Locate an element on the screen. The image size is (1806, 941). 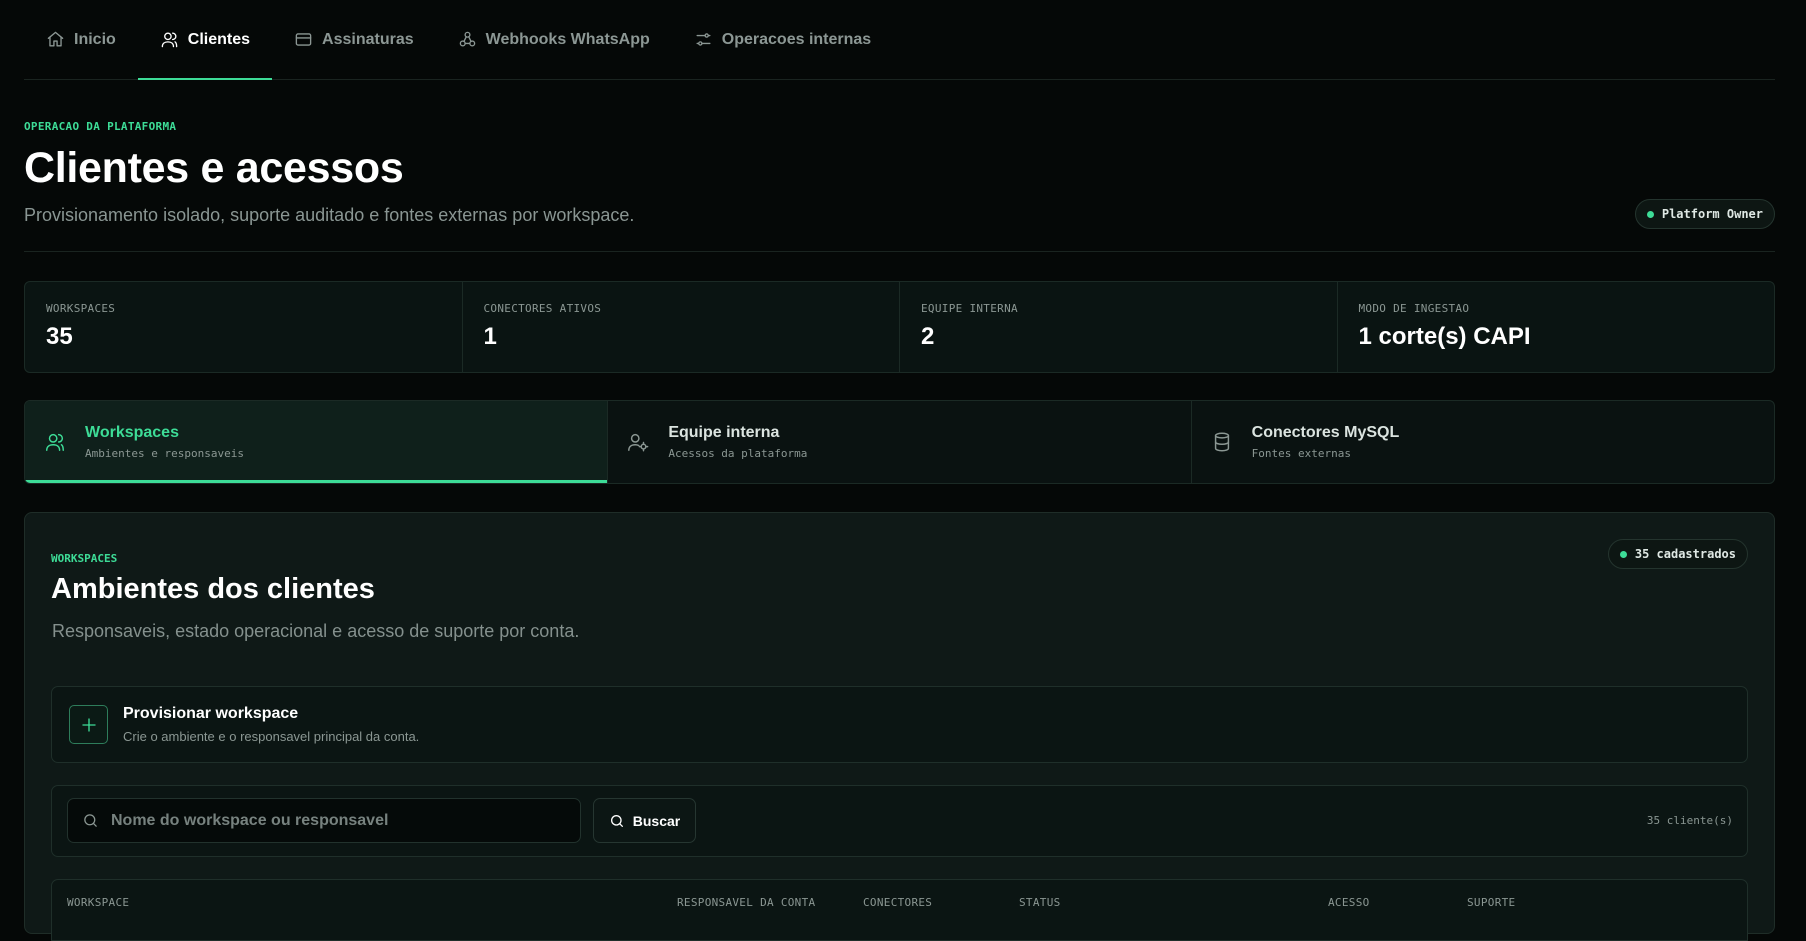
tab-title: Conectores MySQL is located at coordinates (1325, 432).